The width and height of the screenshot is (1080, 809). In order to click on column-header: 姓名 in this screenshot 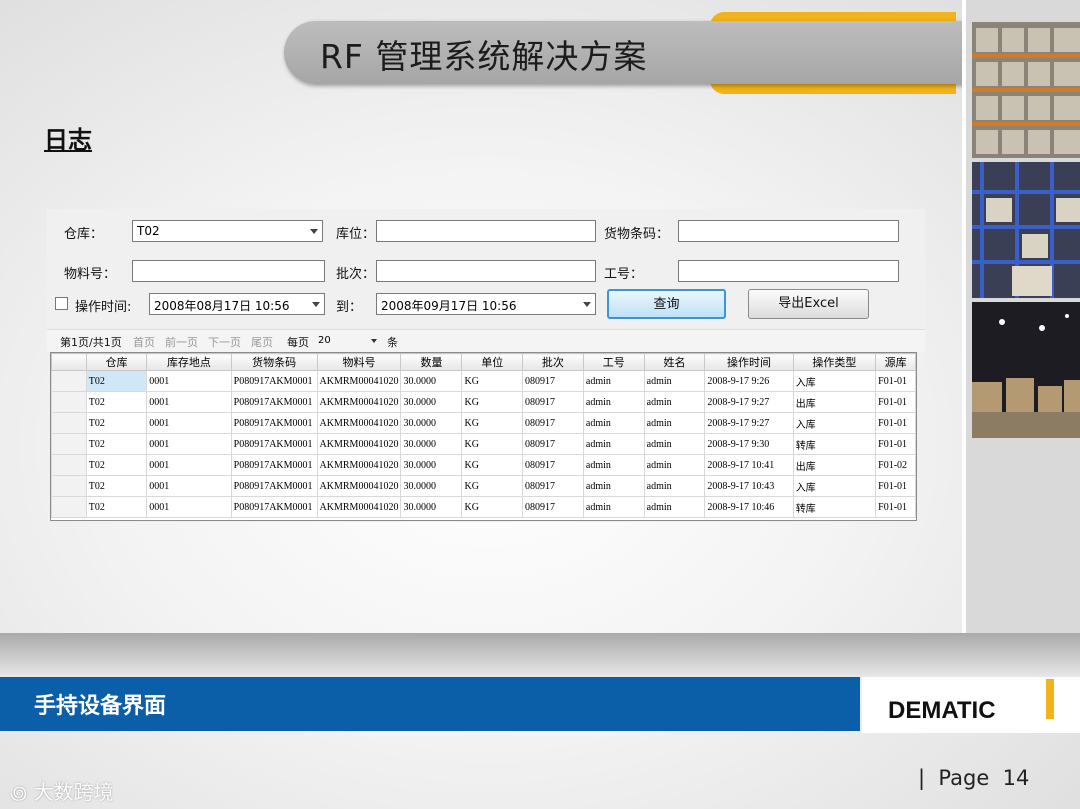, I will do `click(674, 362)`.